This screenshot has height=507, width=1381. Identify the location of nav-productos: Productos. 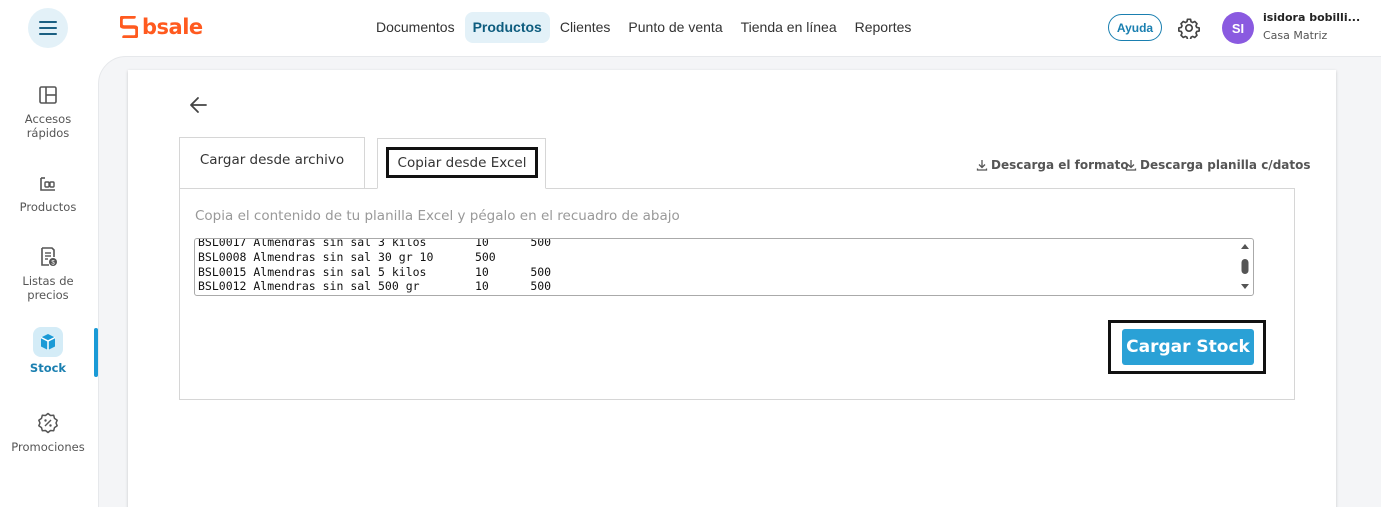
(507, 27).